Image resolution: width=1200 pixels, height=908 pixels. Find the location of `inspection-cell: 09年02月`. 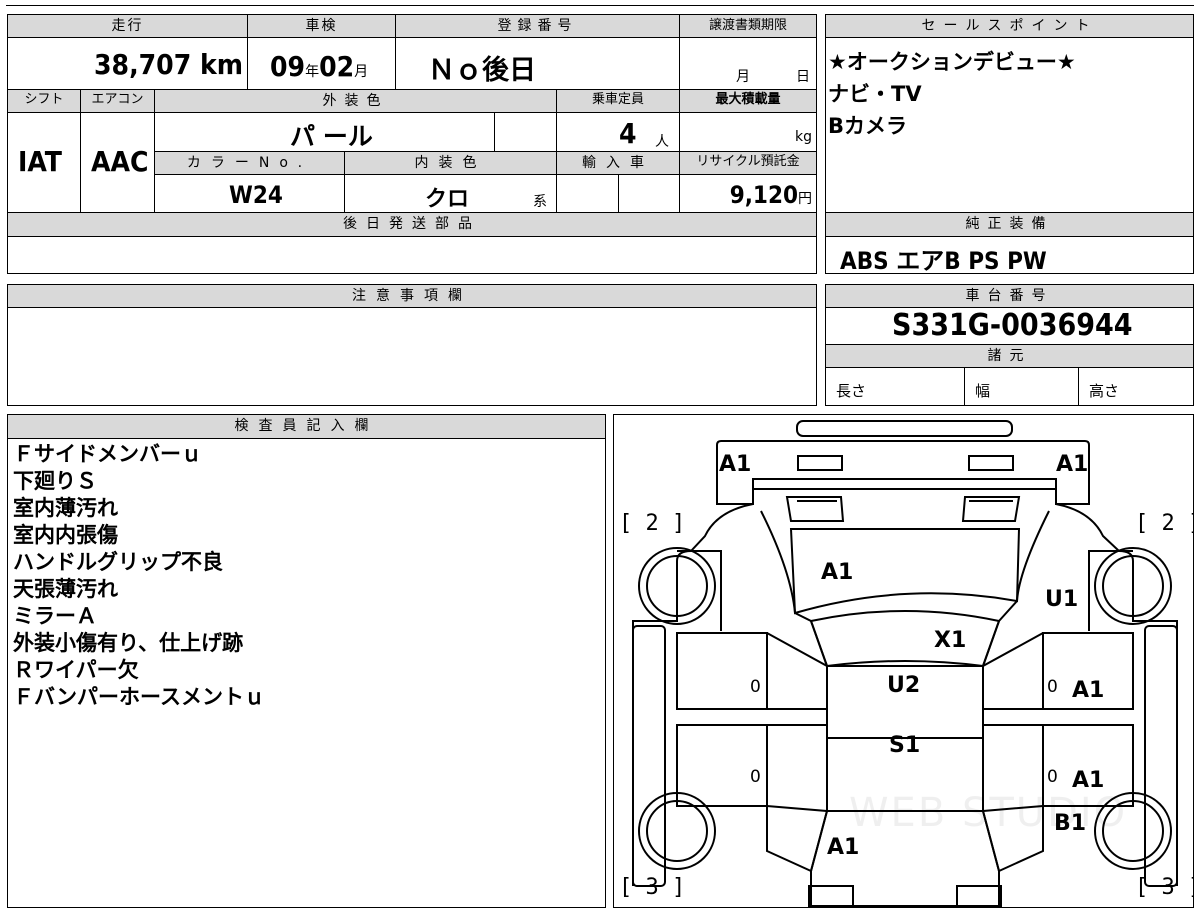

inspection-cell: 09年02月 is located at coordinates (321, 63).